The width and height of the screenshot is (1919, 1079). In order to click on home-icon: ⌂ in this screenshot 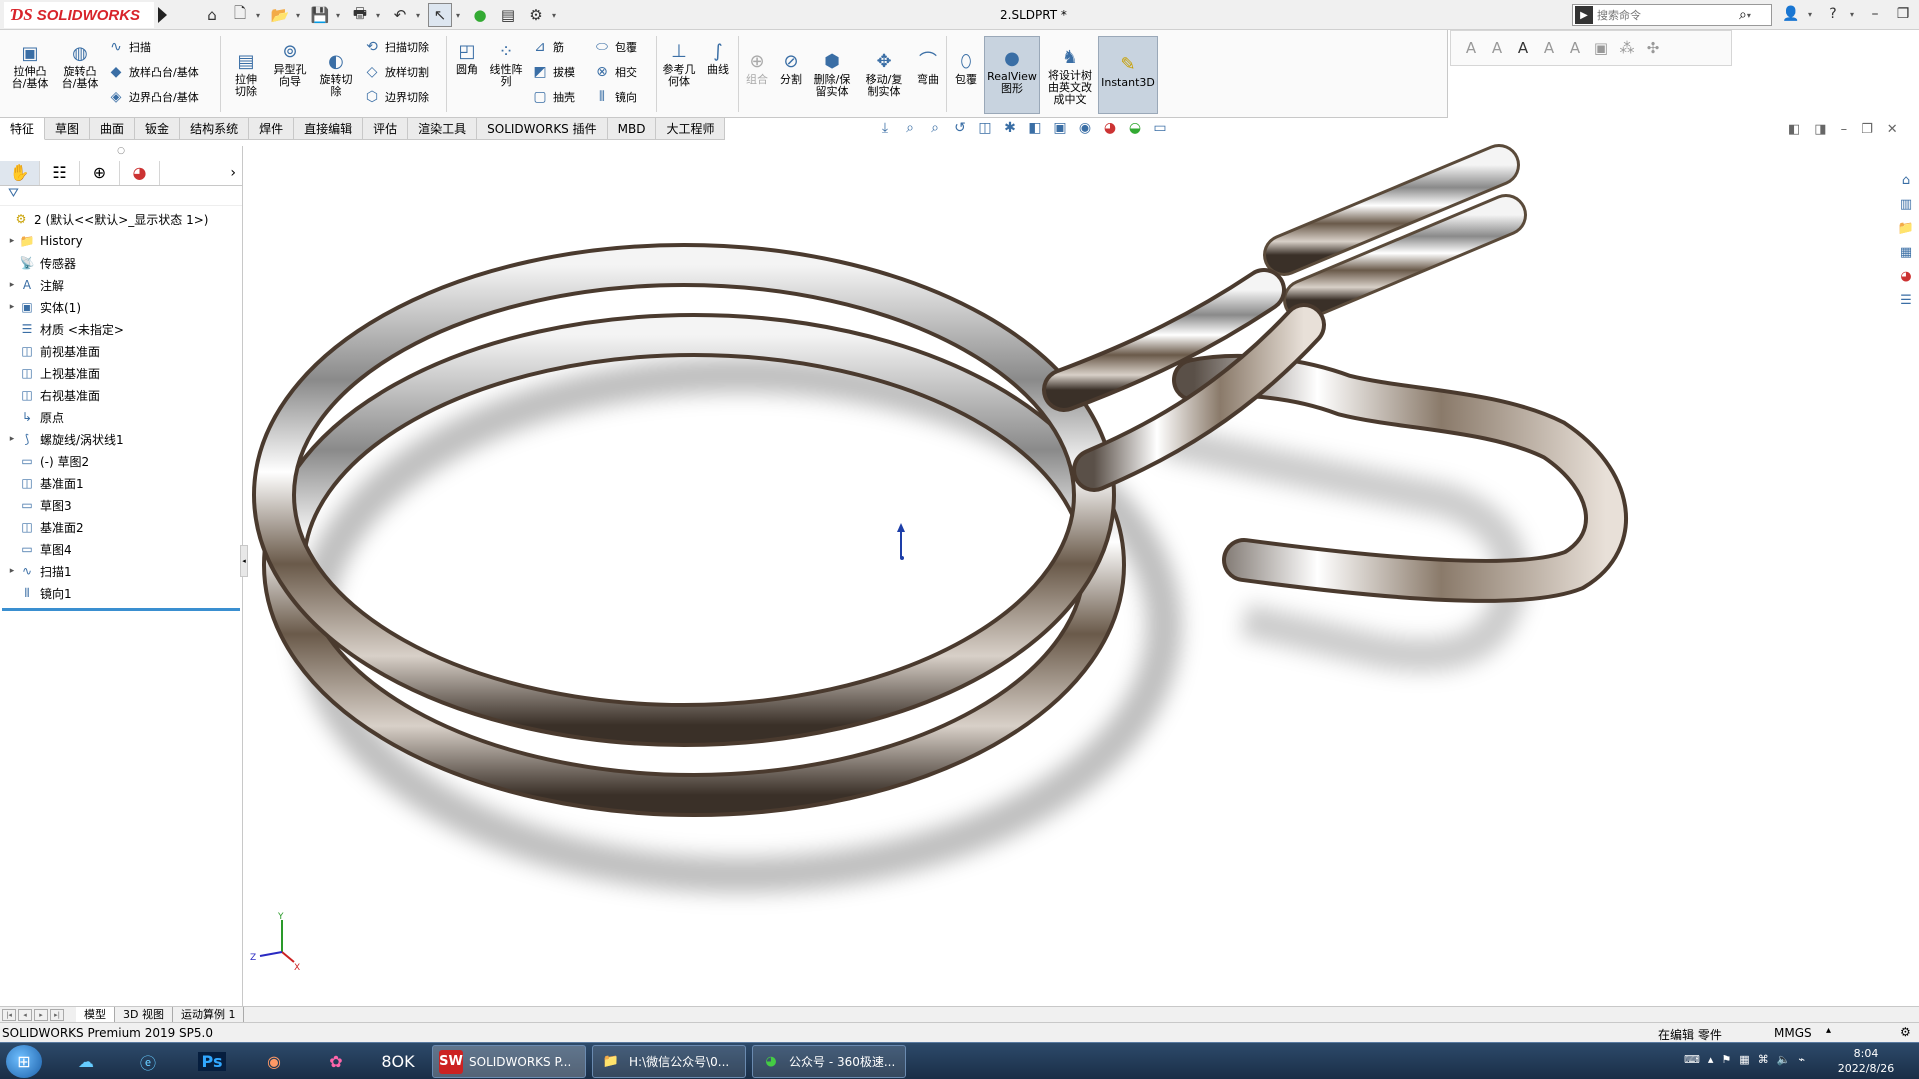, I will do `click(212, 15)`.